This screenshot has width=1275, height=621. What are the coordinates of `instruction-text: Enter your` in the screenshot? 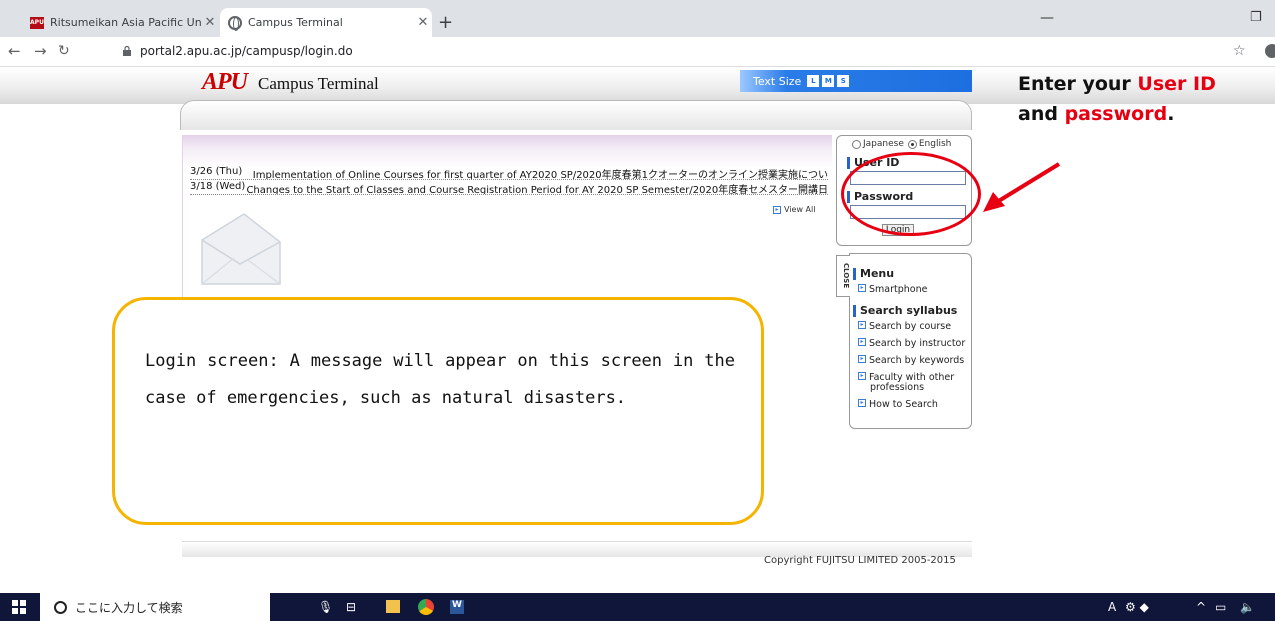 It's located at (1078, 84).